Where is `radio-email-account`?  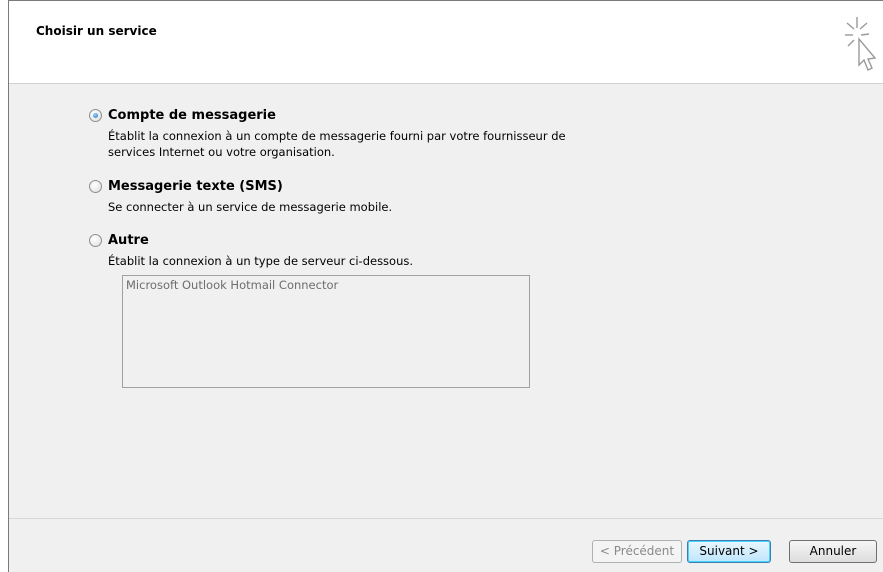
radio-email-account is located at coordinates (95, 115).